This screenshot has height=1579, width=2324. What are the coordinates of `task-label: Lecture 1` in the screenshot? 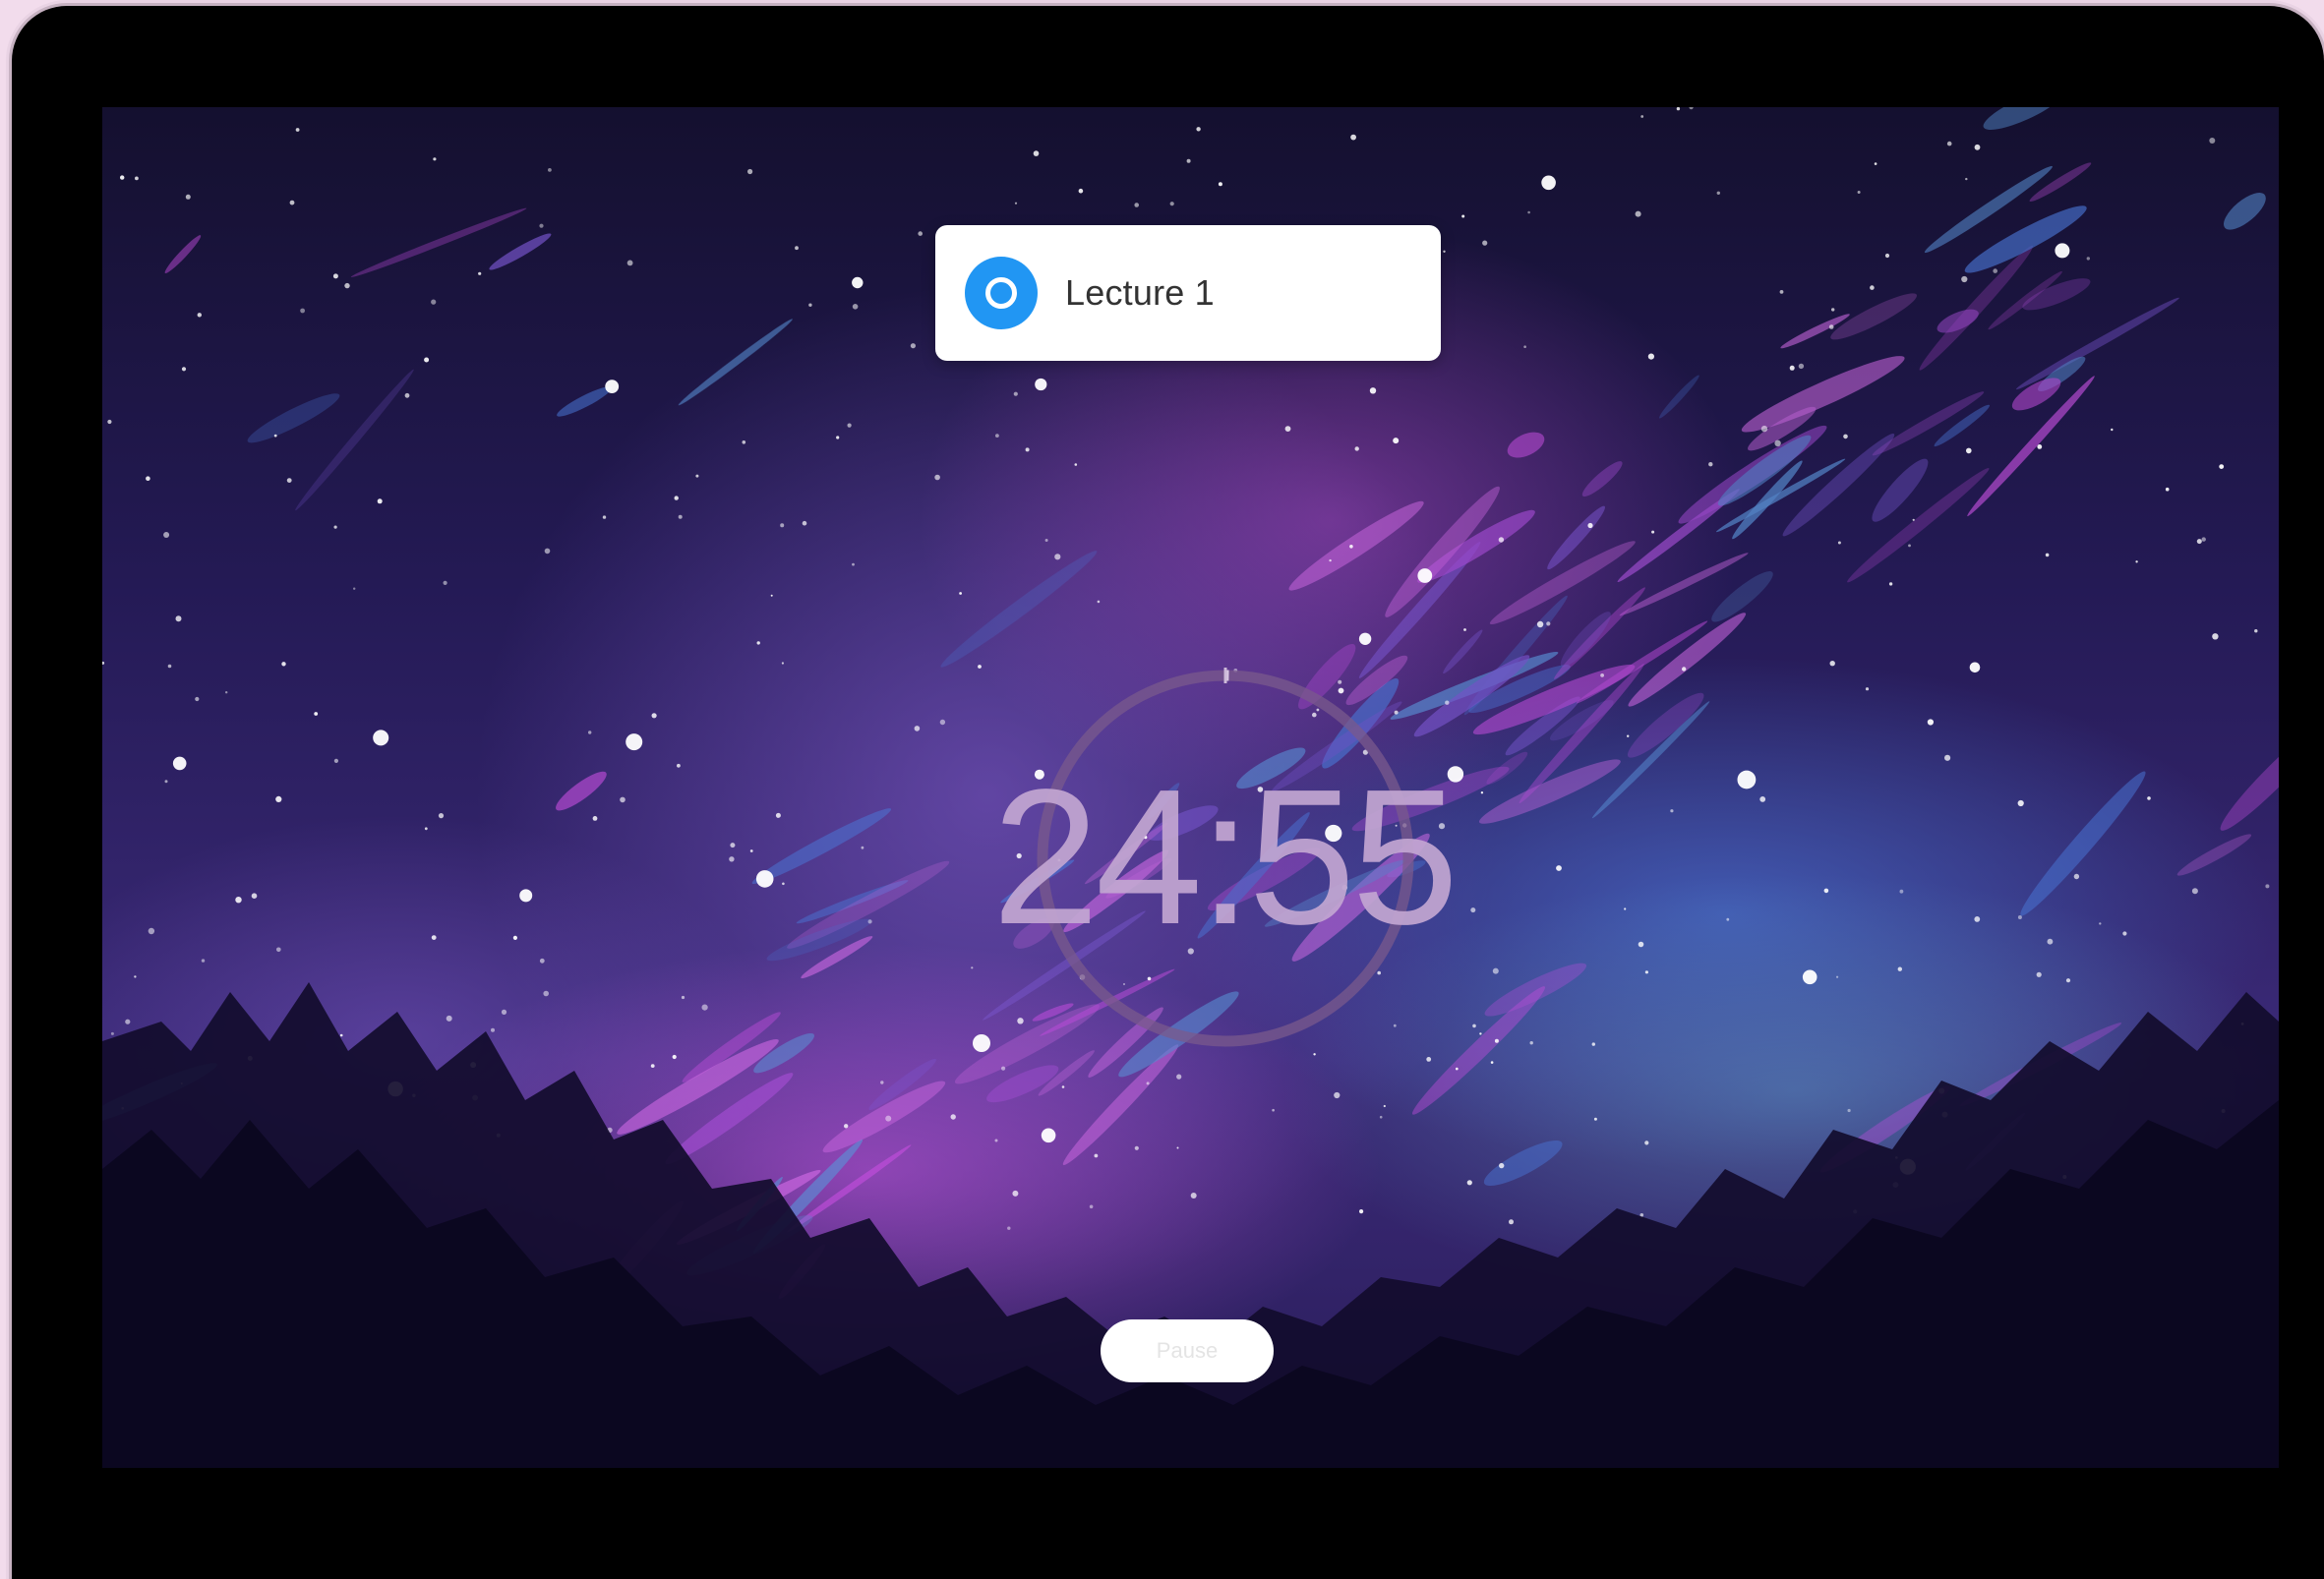 It's located at (1140, 292).